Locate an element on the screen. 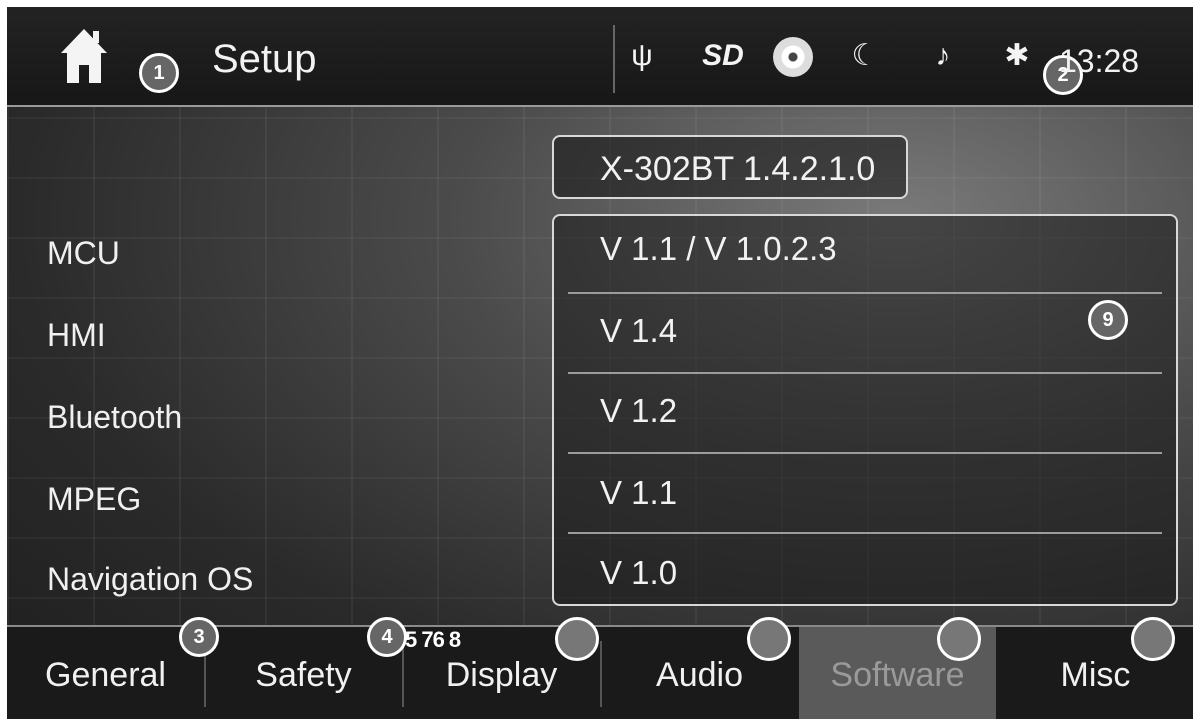 This screenshot has width=1198, height=723. mute-icon: ♪ is located at coordinates (943, 55).